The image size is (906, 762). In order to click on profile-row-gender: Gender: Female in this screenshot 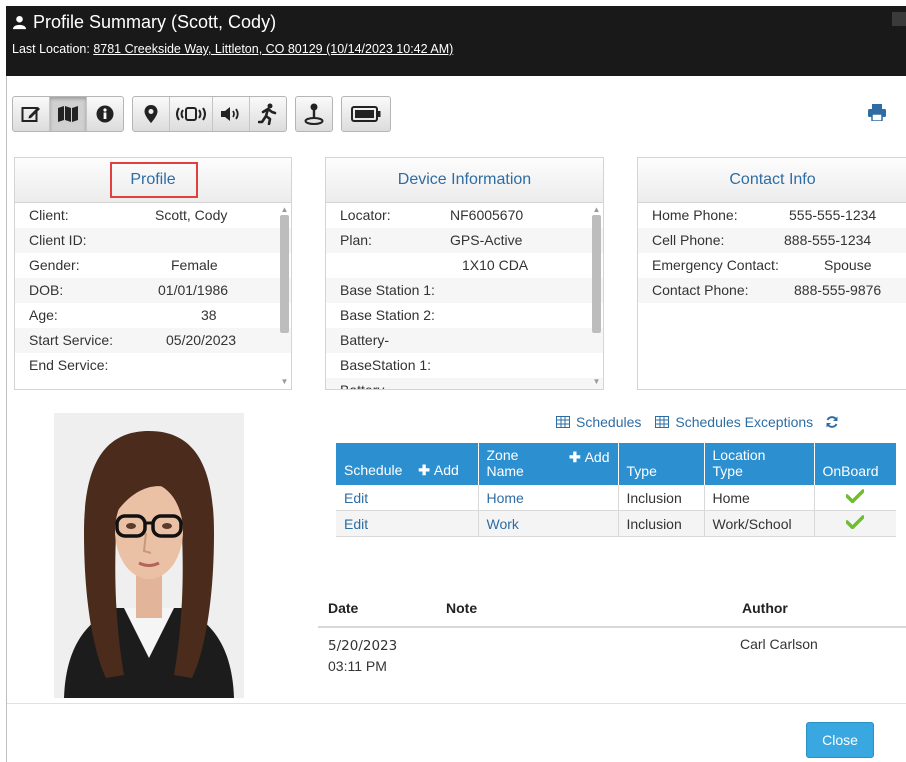, I will do `click(153, 265)`.